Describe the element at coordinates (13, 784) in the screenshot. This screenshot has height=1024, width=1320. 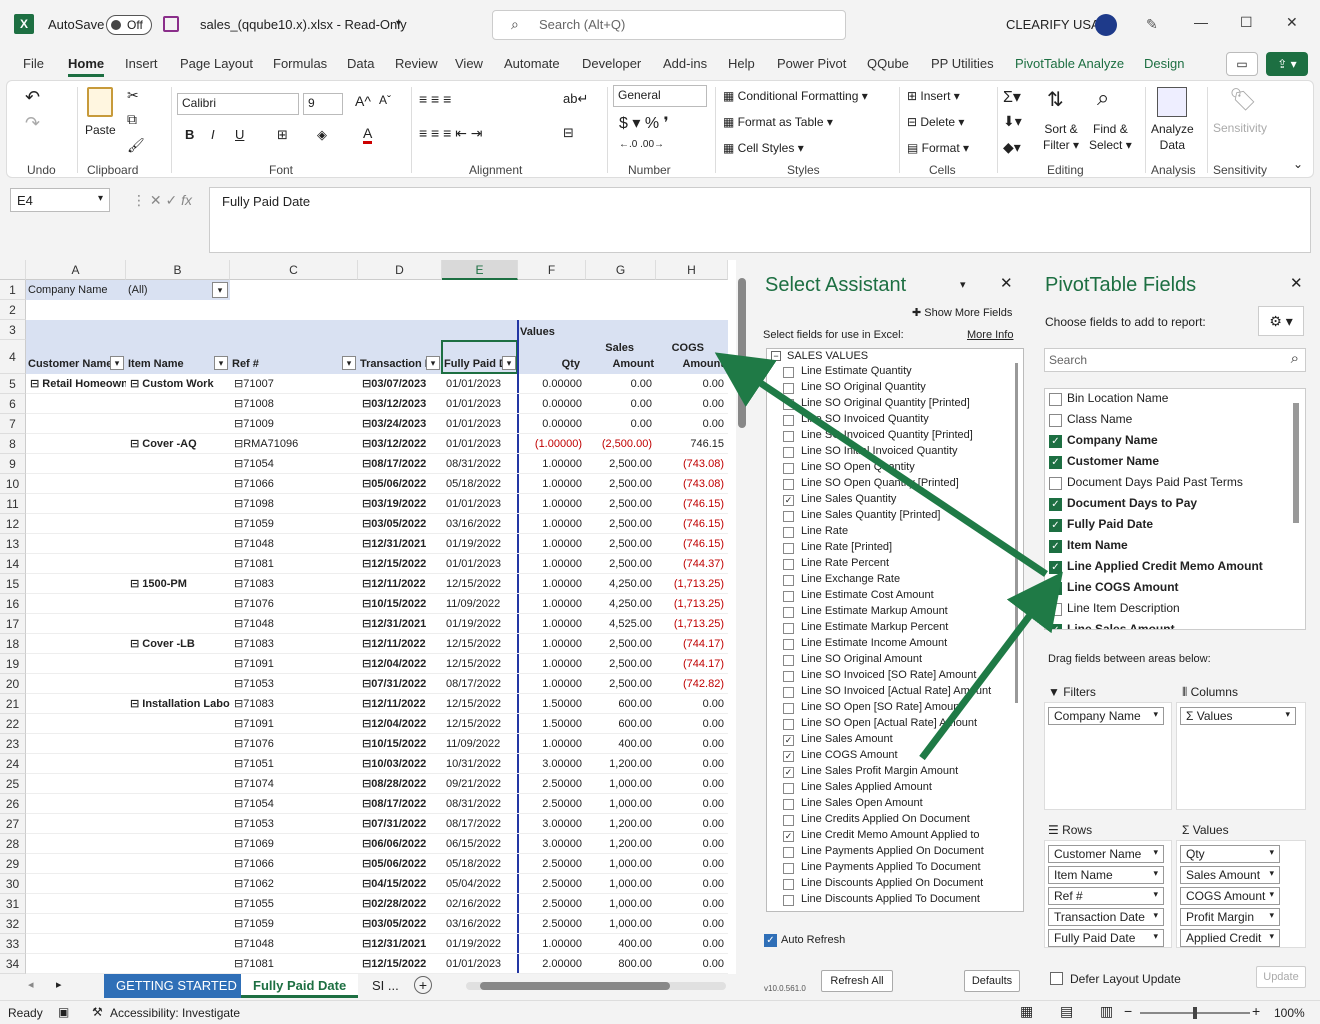
I see `row-header: 25` at that location.